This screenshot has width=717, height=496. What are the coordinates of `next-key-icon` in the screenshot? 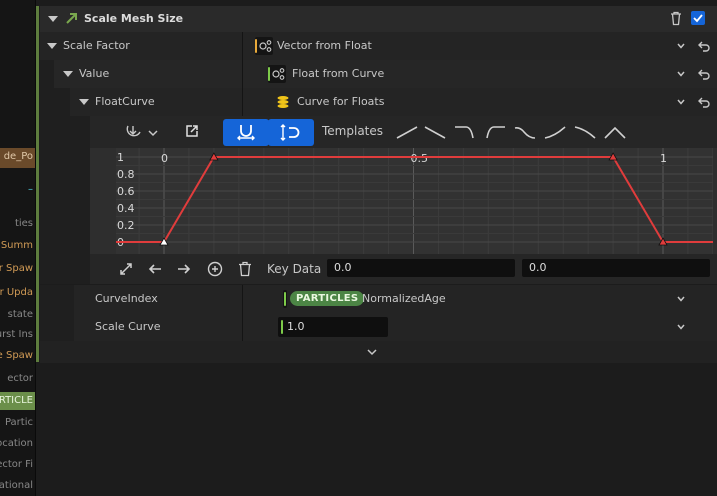 It's located at (184, 269).